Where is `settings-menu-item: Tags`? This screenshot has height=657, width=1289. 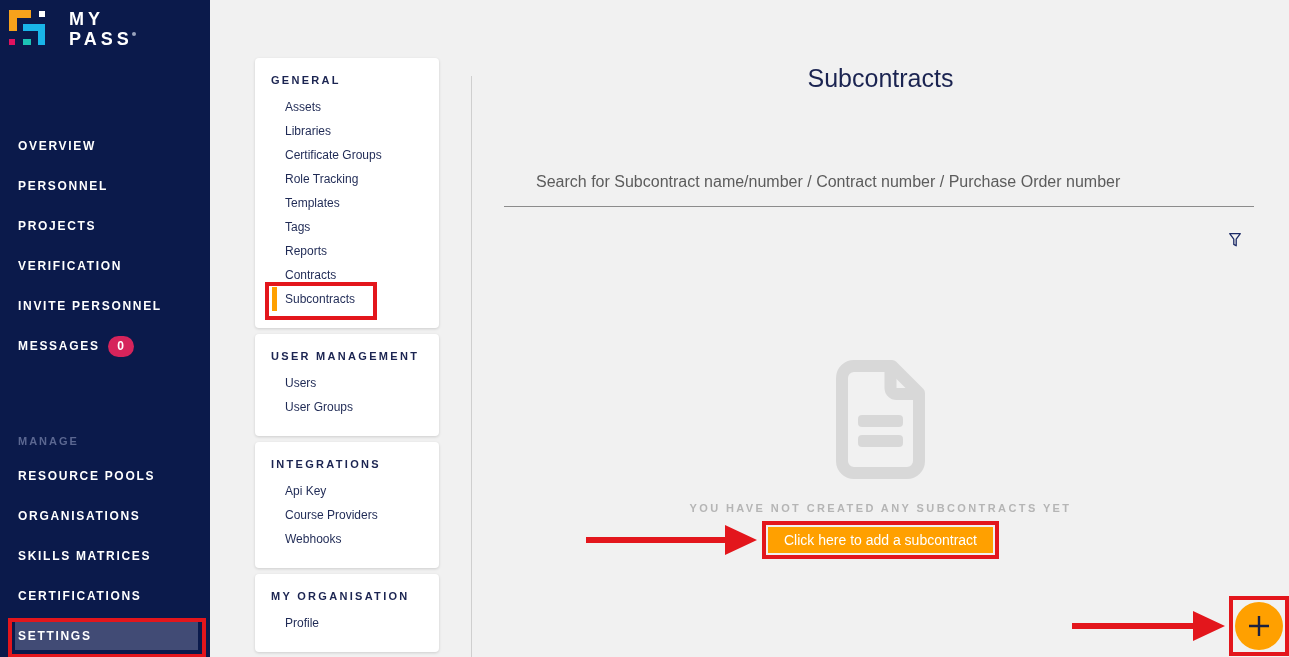
settings-menu-item: Tags is located at coordinates (299, 227).